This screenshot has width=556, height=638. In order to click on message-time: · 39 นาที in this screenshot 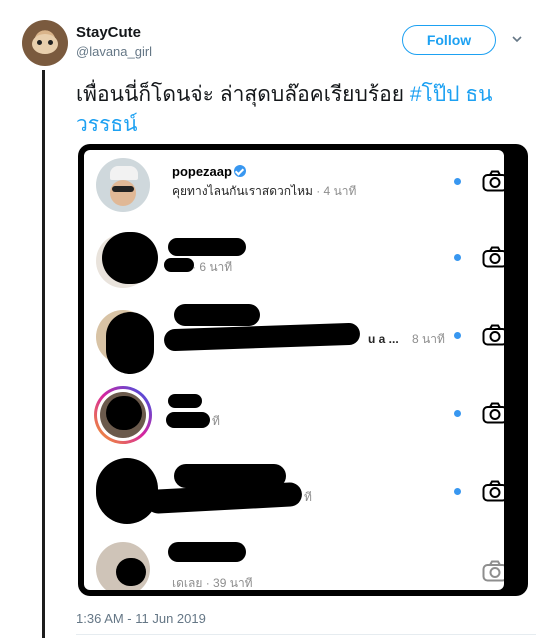, I will do `click(227, 583)`.